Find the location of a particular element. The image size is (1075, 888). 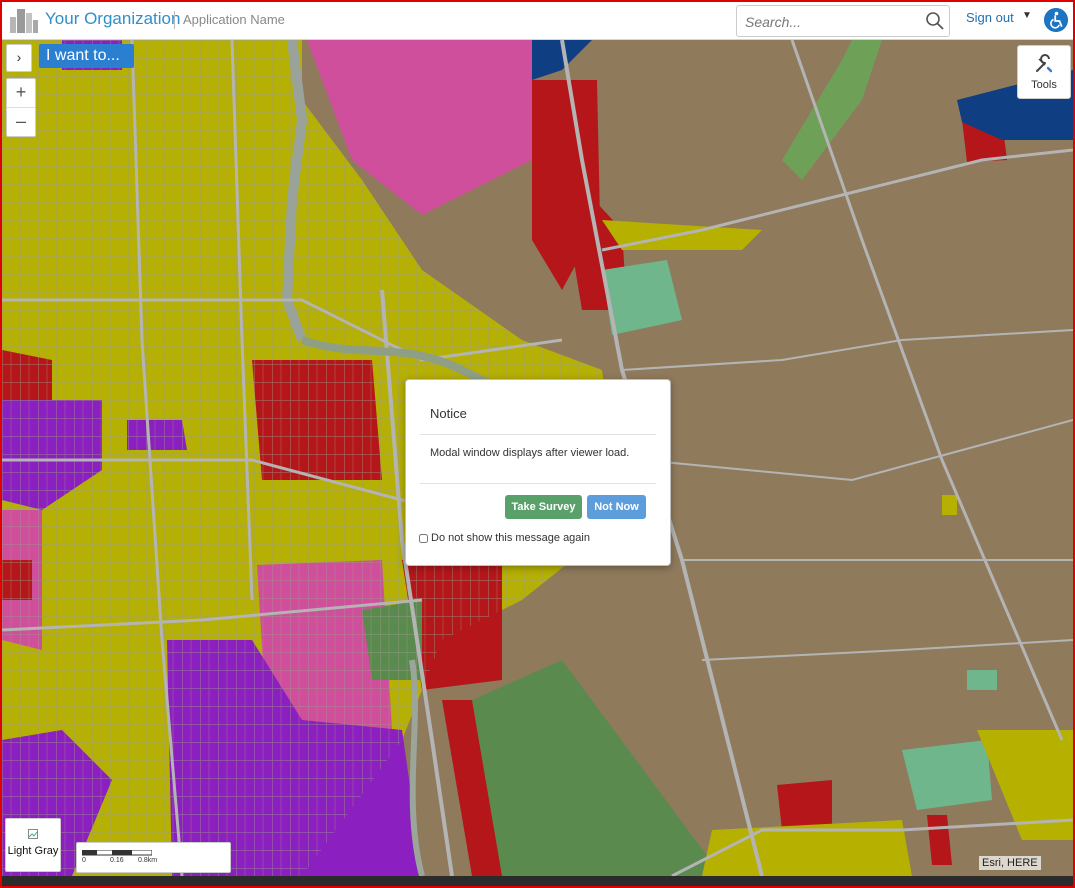

search-input is located at coordinates (830, 22).